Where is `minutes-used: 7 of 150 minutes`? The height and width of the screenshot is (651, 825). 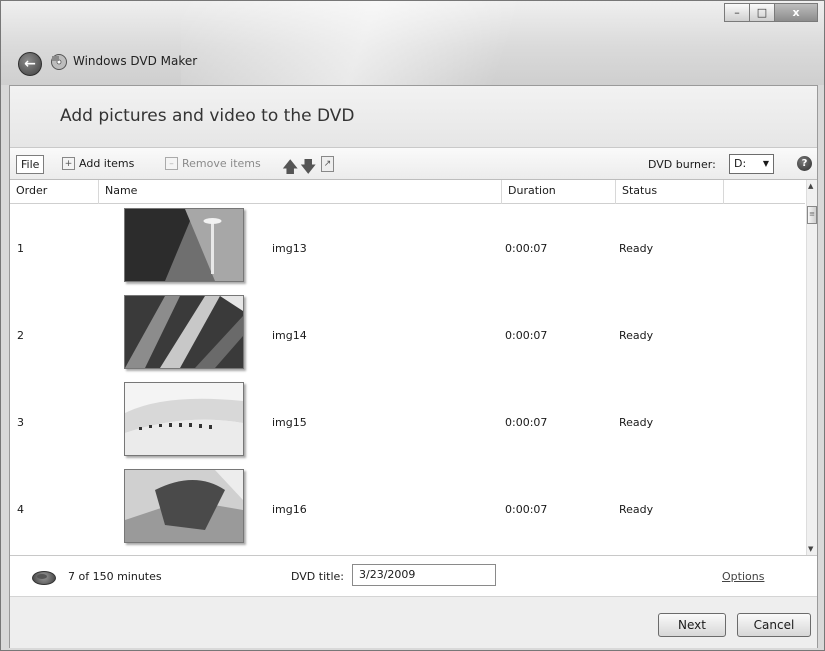
minutes-used: 7 of 150 minutes is located at coordinates (115, 576).